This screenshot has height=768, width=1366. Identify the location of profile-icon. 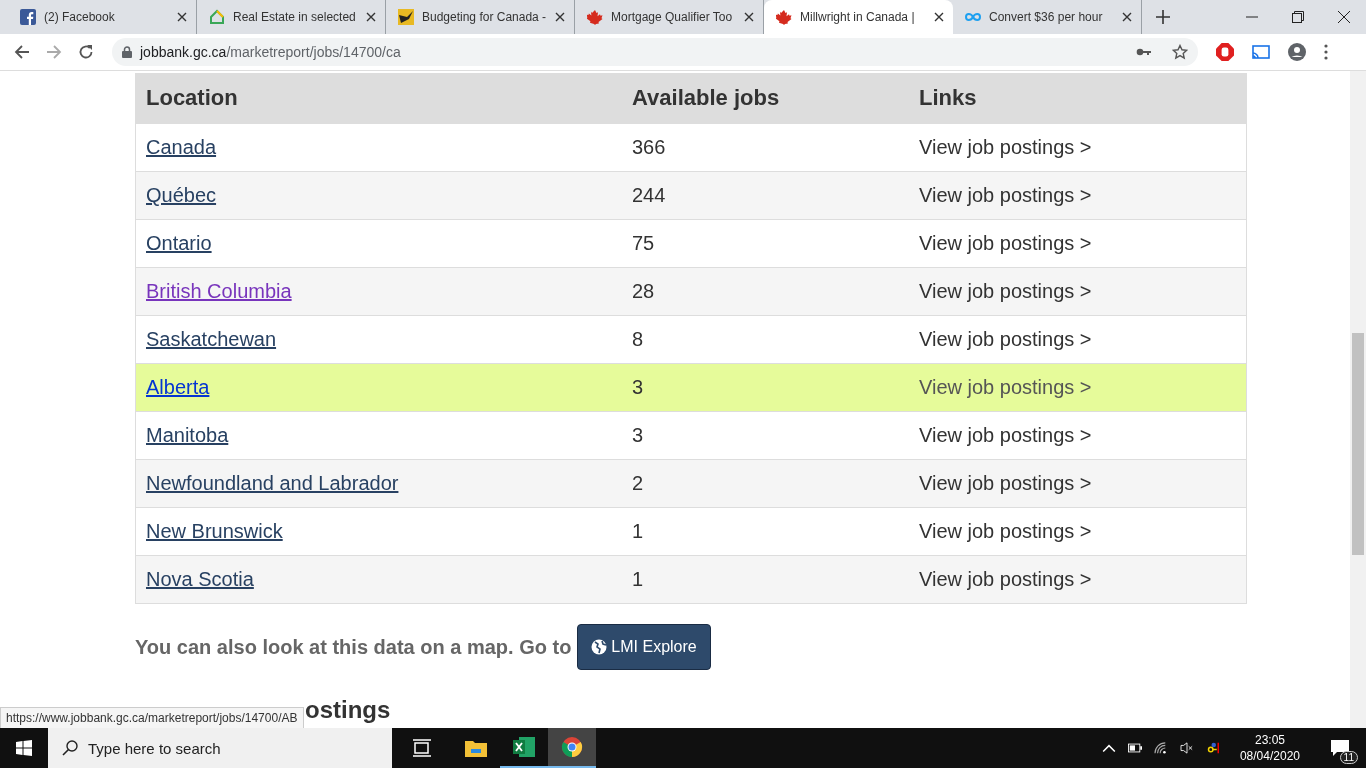
(1297, 52).